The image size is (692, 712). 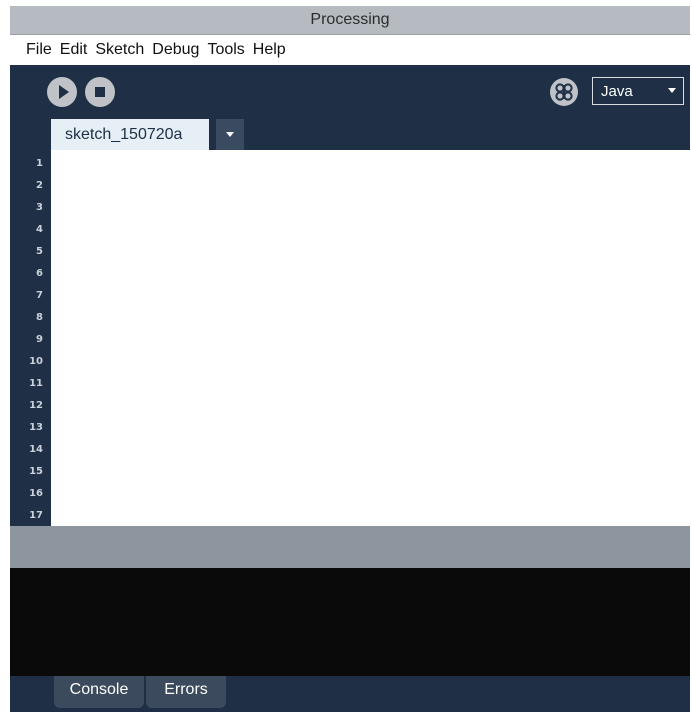 What do you see at coordinates (74, 50) in the screenshot?
I see `menu-edit: Edit` at bounding box center [74, 50].